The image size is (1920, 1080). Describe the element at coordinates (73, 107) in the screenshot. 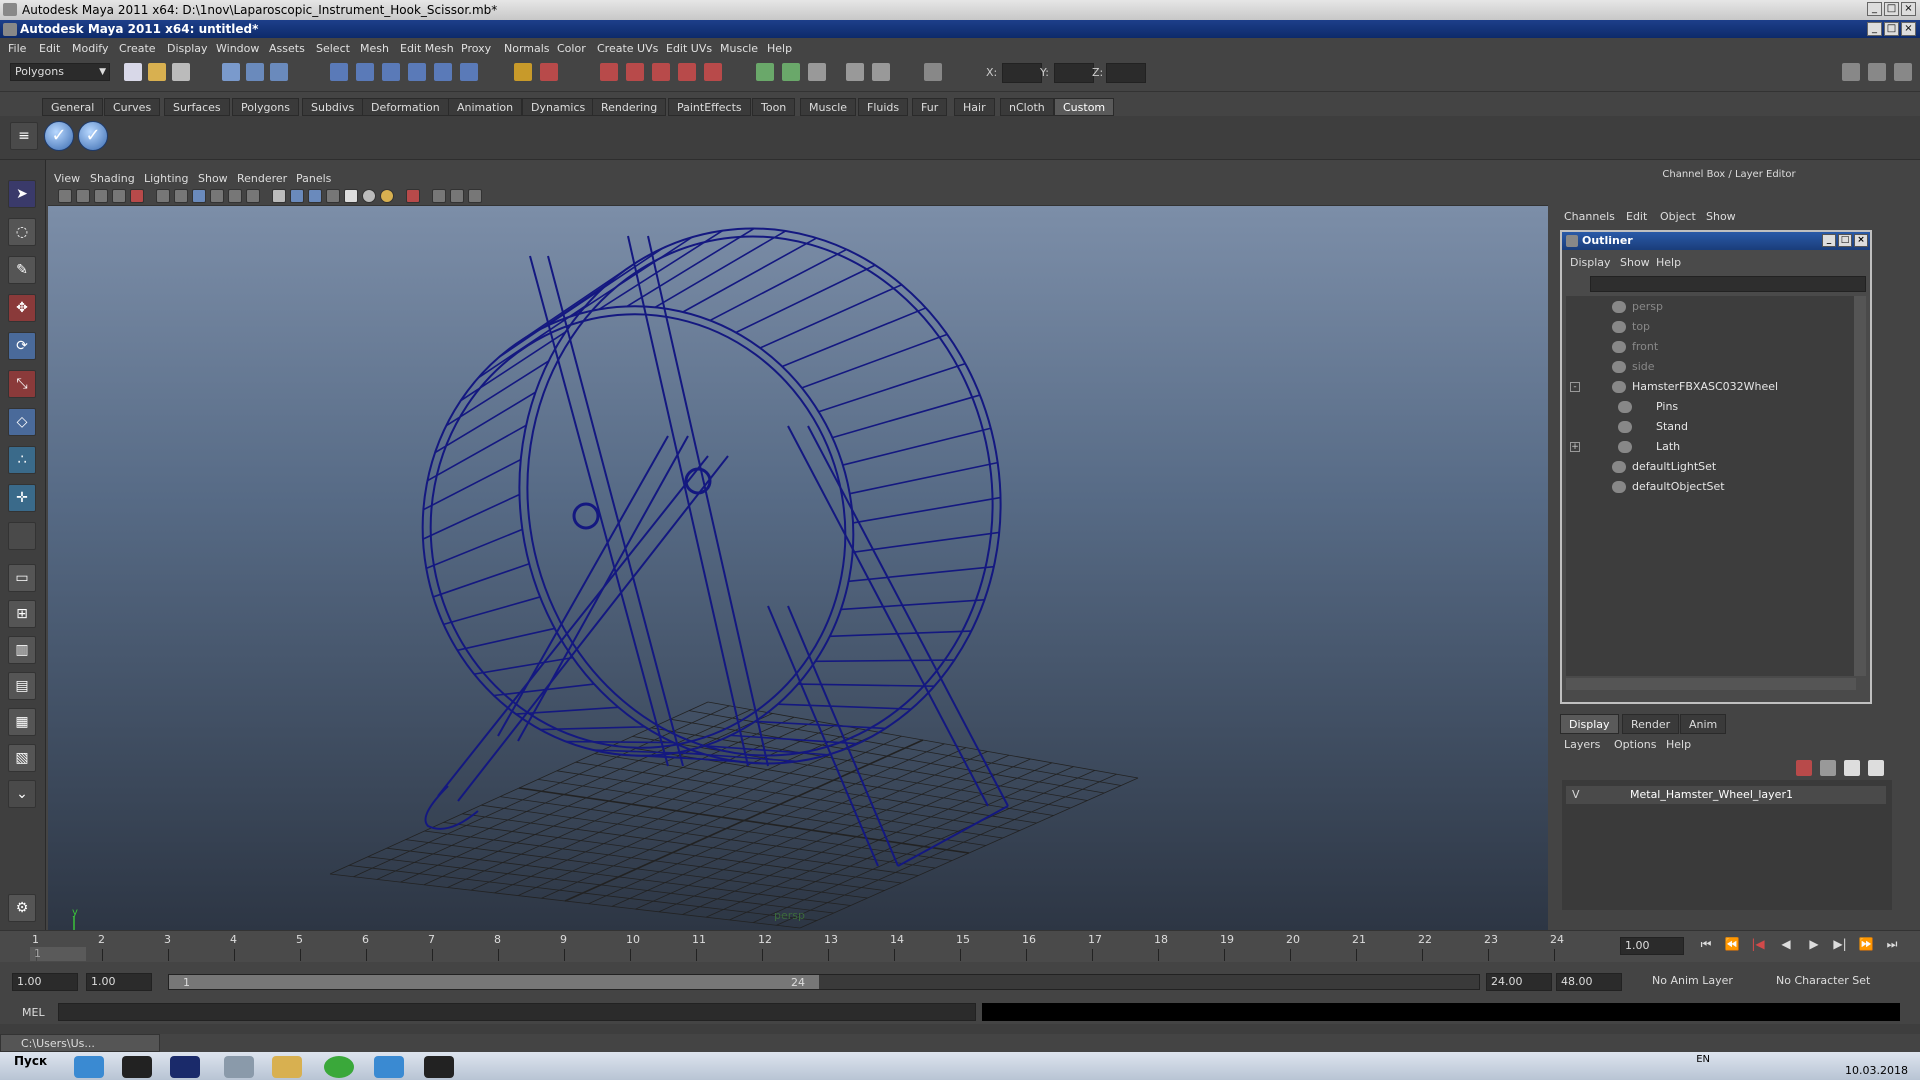

I see `shelf-tab-general: General` at that location.